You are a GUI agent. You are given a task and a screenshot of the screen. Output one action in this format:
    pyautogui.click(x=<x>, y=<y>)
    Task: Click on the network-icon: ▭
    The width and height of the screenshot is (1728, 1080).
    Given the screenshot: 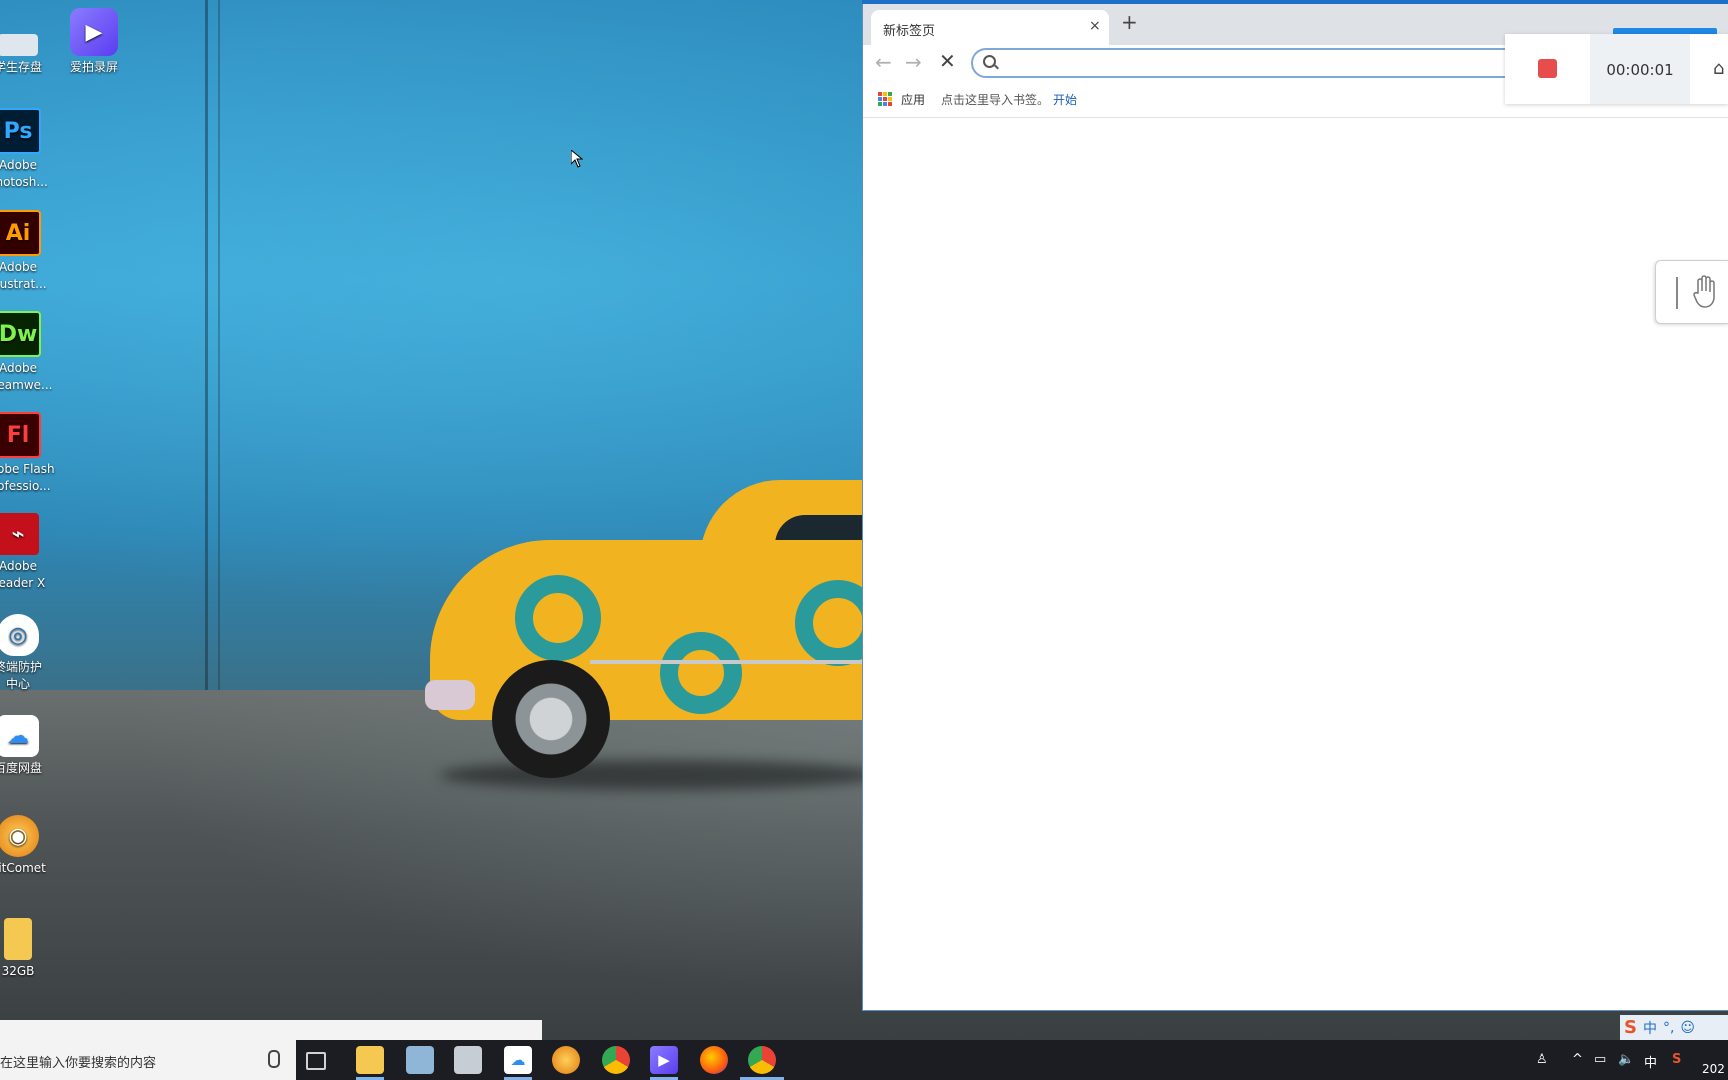 What is the action you would take?
    pyautogui.click(x=1600, y=1059)
    